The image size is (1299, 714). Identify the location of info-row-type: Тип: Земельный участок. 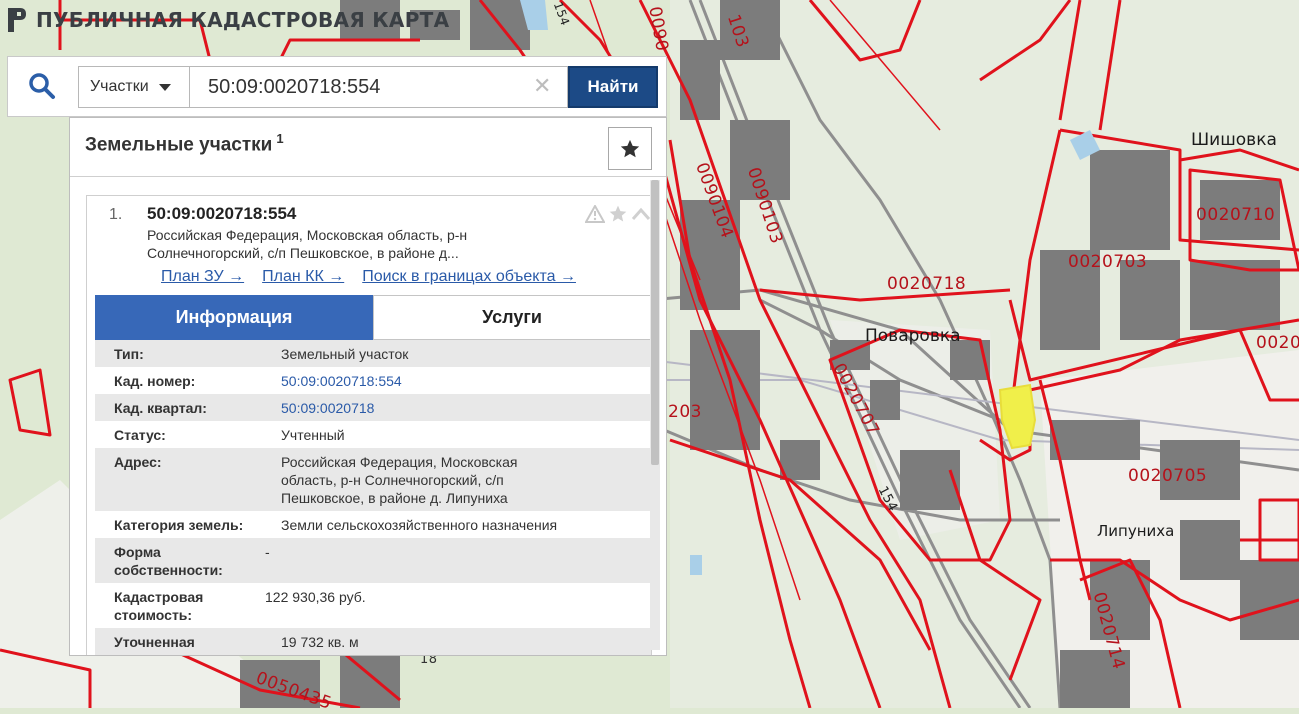
(373, 353).